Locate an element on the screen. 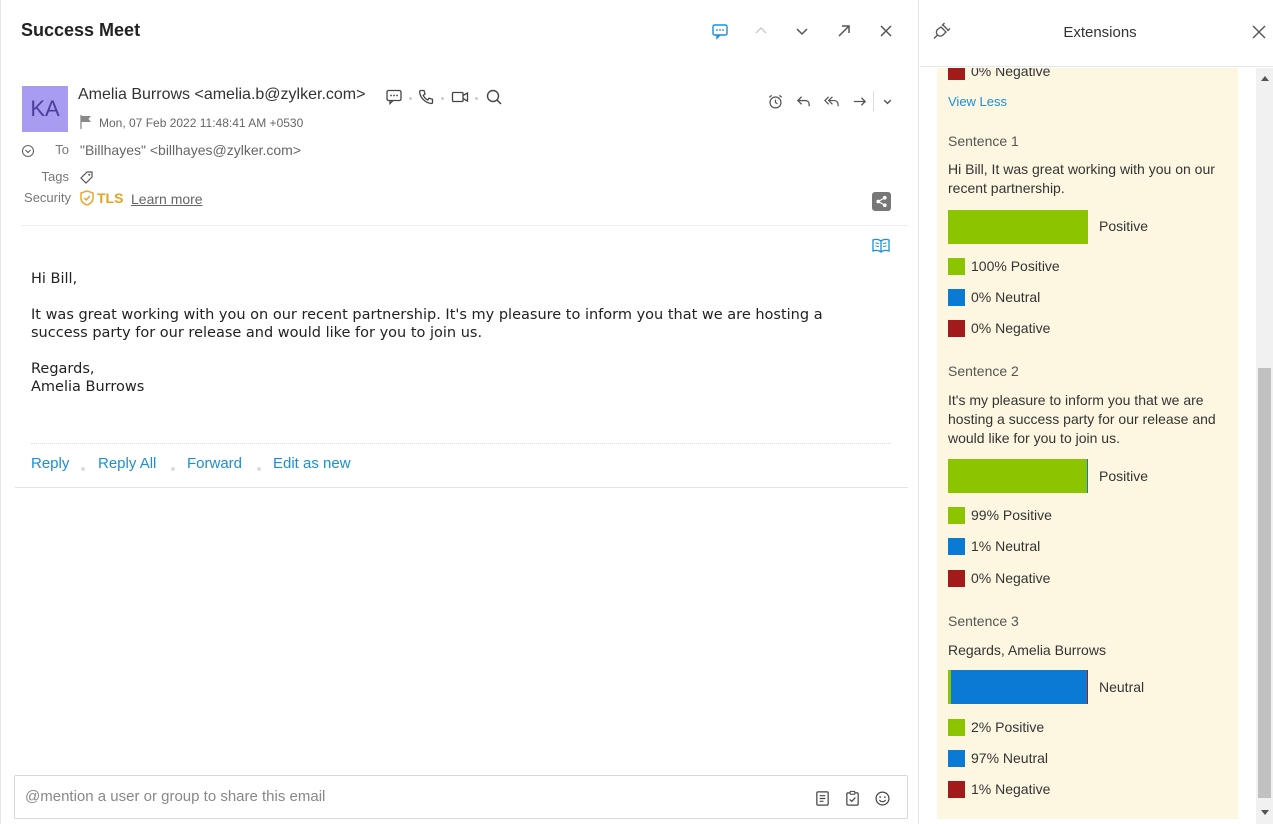  search-icon is located at coordinates (494, 97).